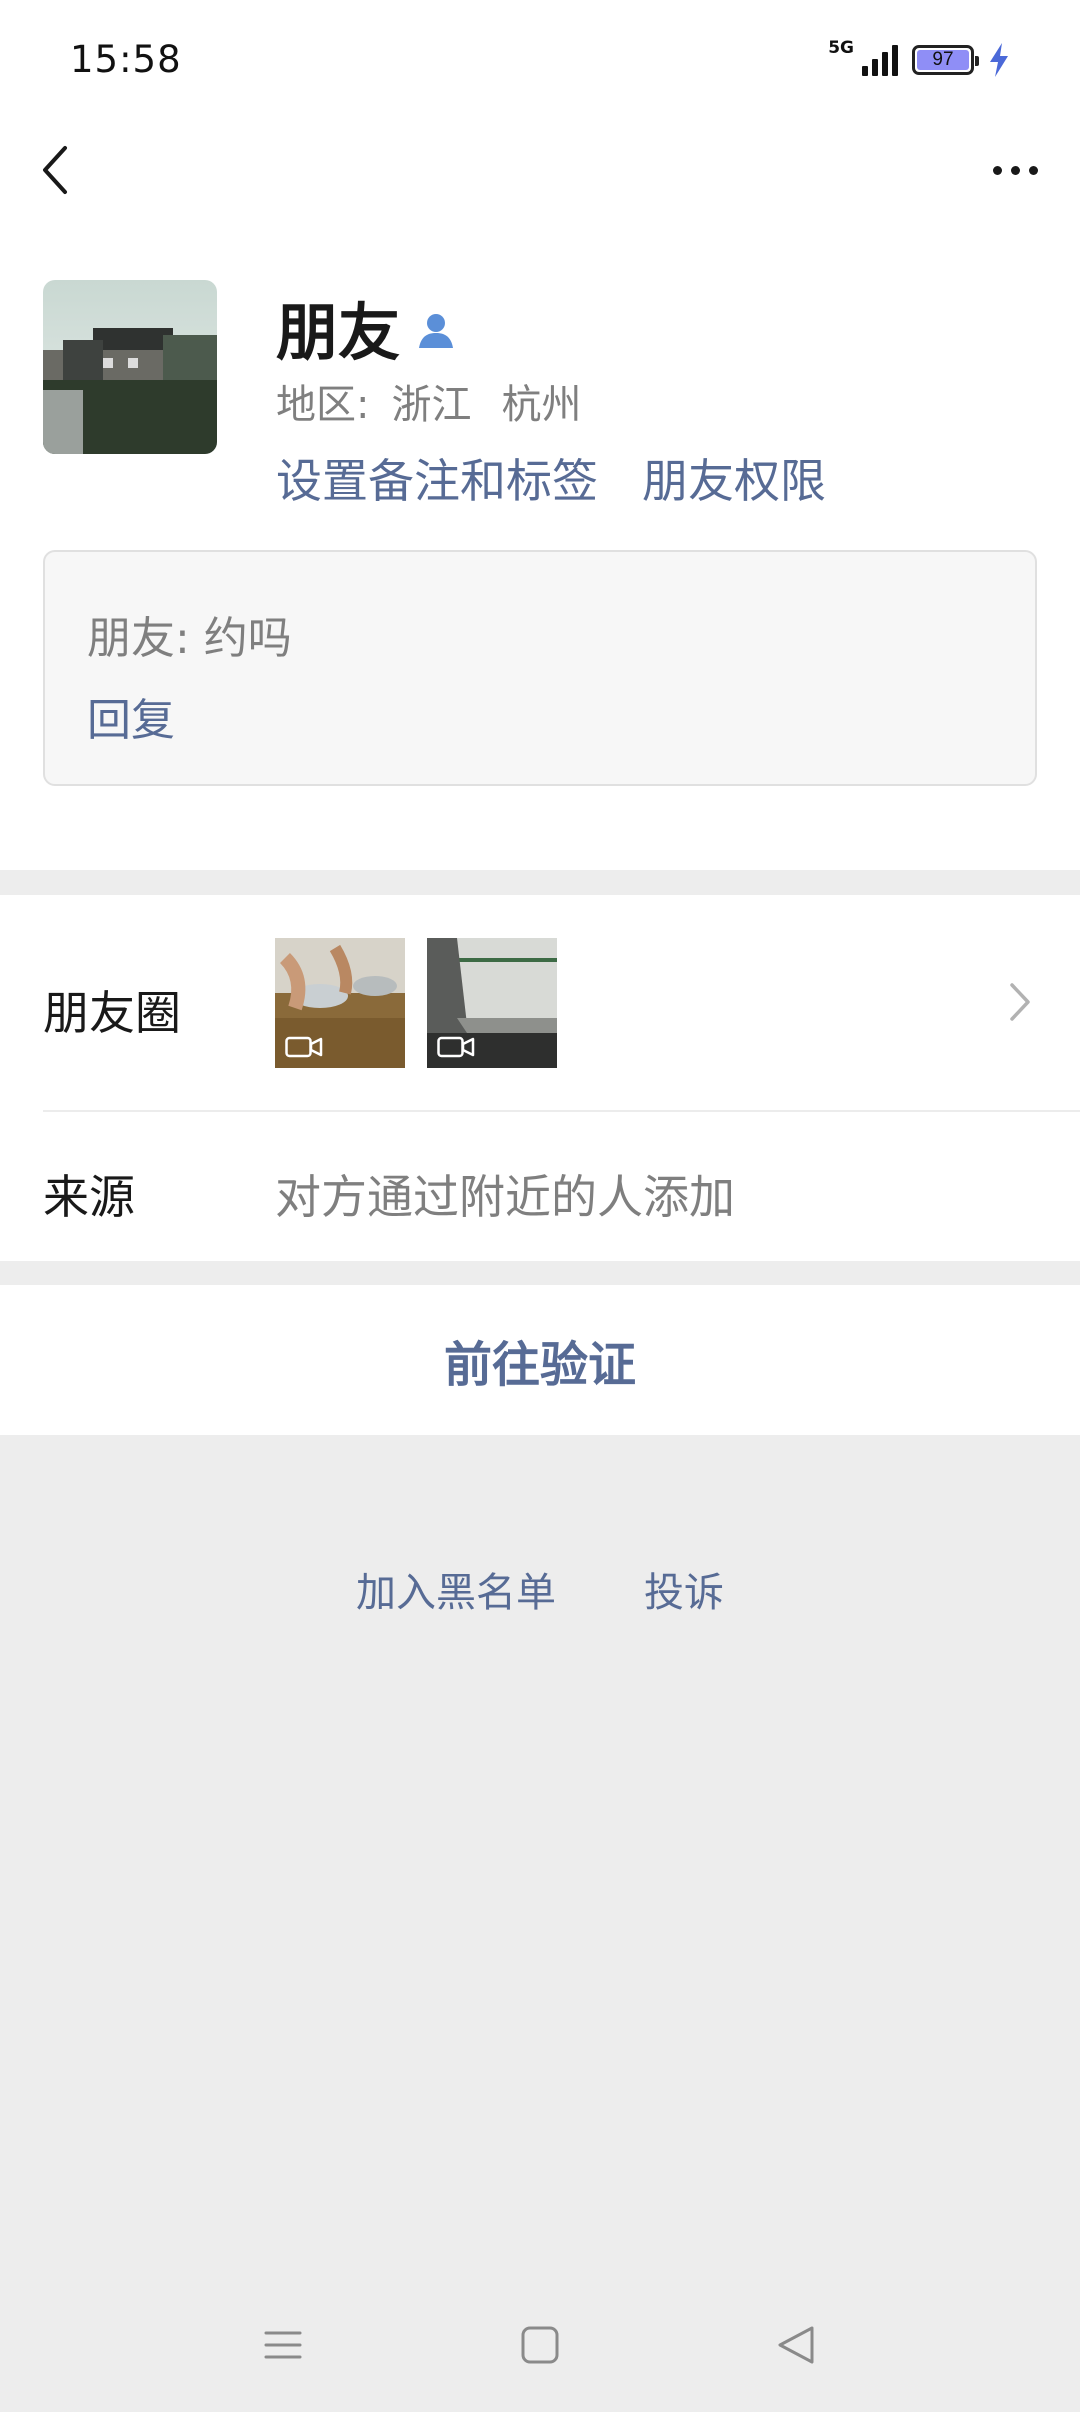  I want to click on avatar-image, so click(130, 367).